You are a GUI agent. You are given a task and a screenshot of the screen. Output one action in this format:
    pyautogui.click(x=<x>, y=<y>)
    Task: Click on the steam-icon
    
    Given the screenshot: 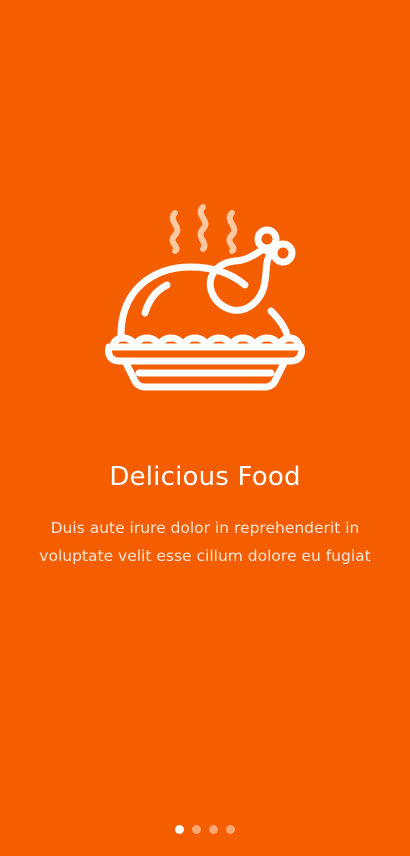 What is the action you would take?
    pyautogui.click(x=203, y=229)
    